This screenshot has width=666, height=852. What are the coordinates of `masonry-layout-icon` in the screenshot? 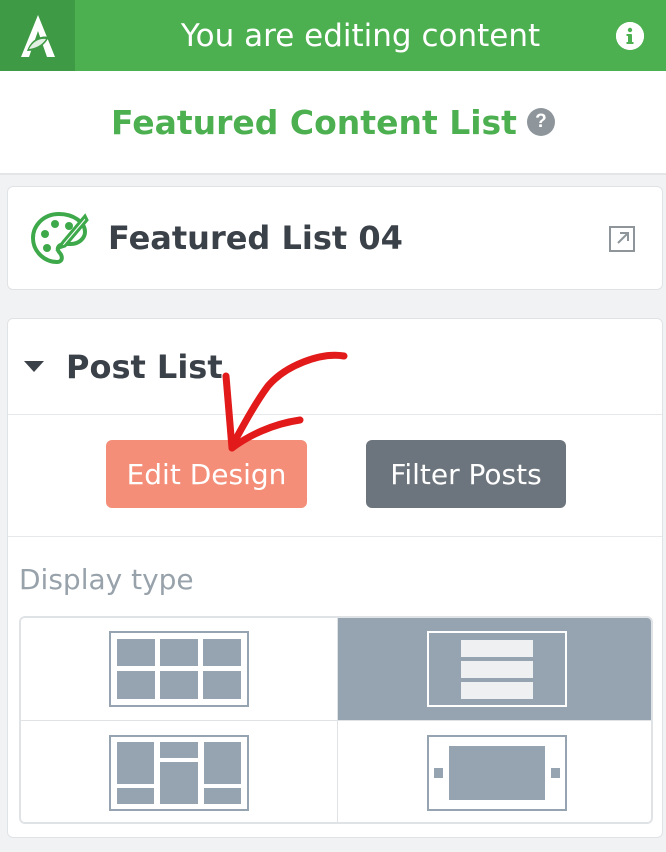 It's located at (179, 772).